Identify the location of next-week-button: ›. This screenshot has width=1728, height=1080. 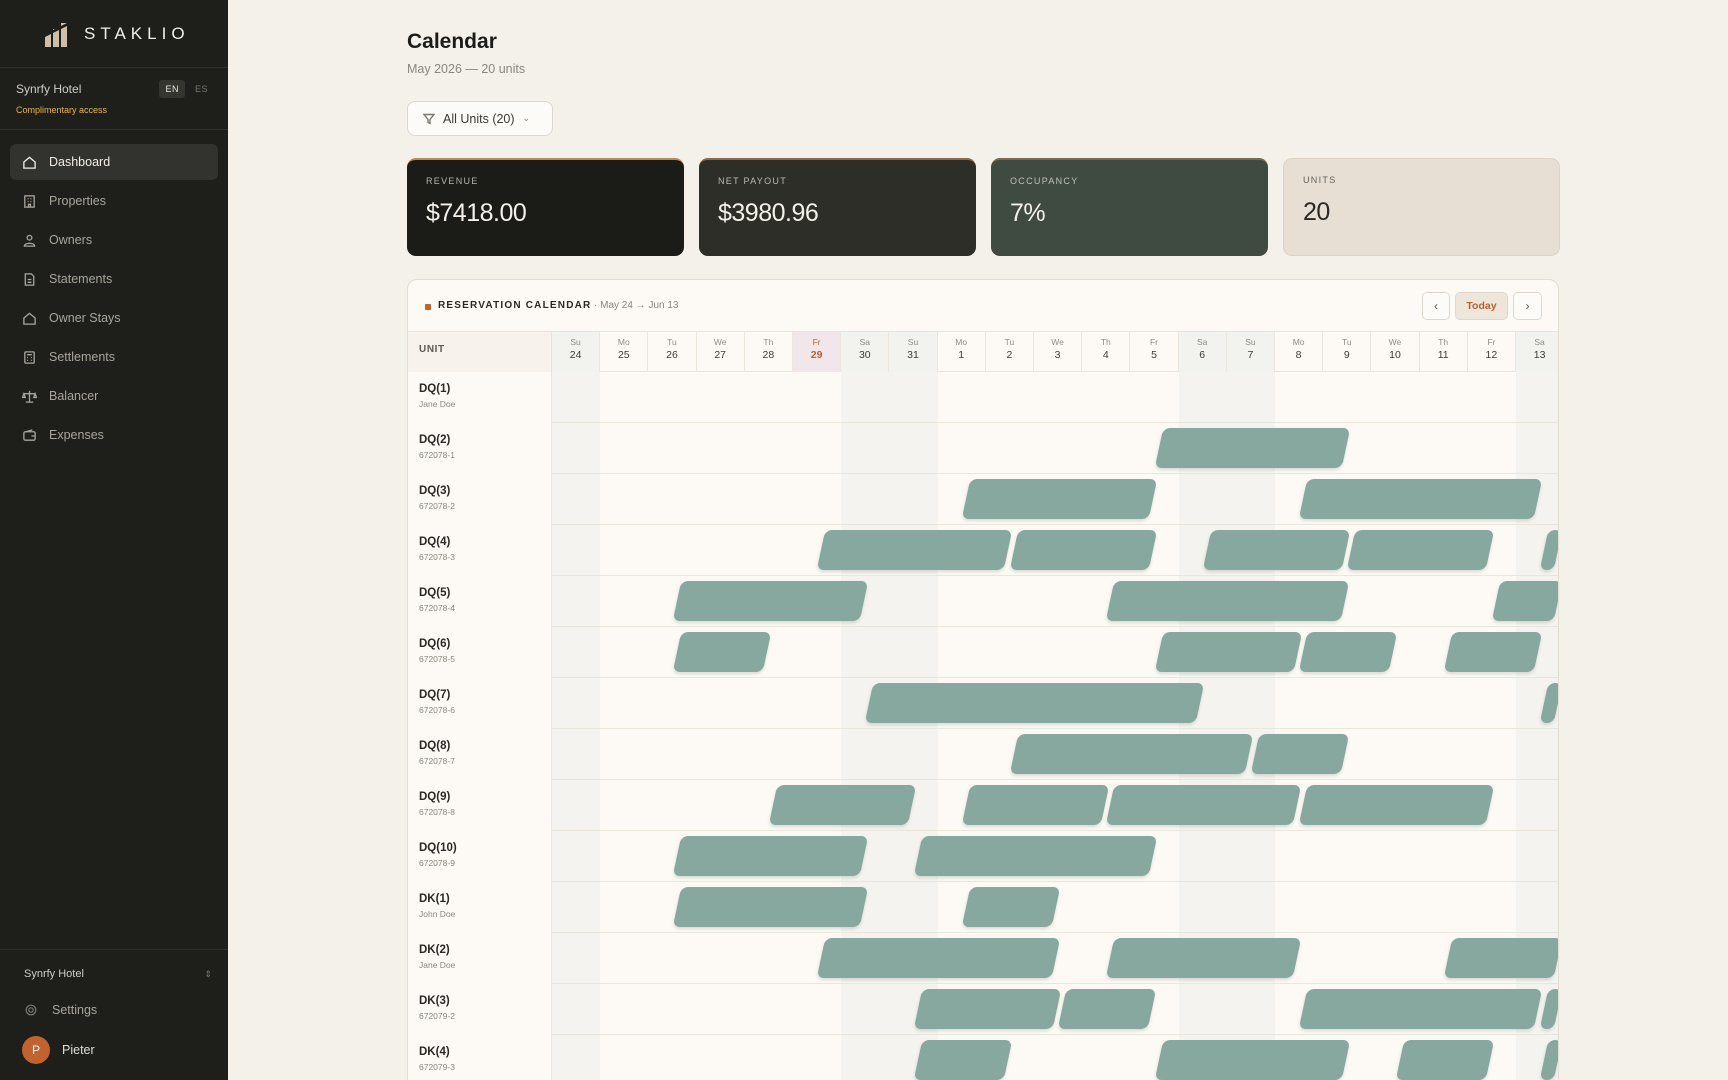
(1527, 306).